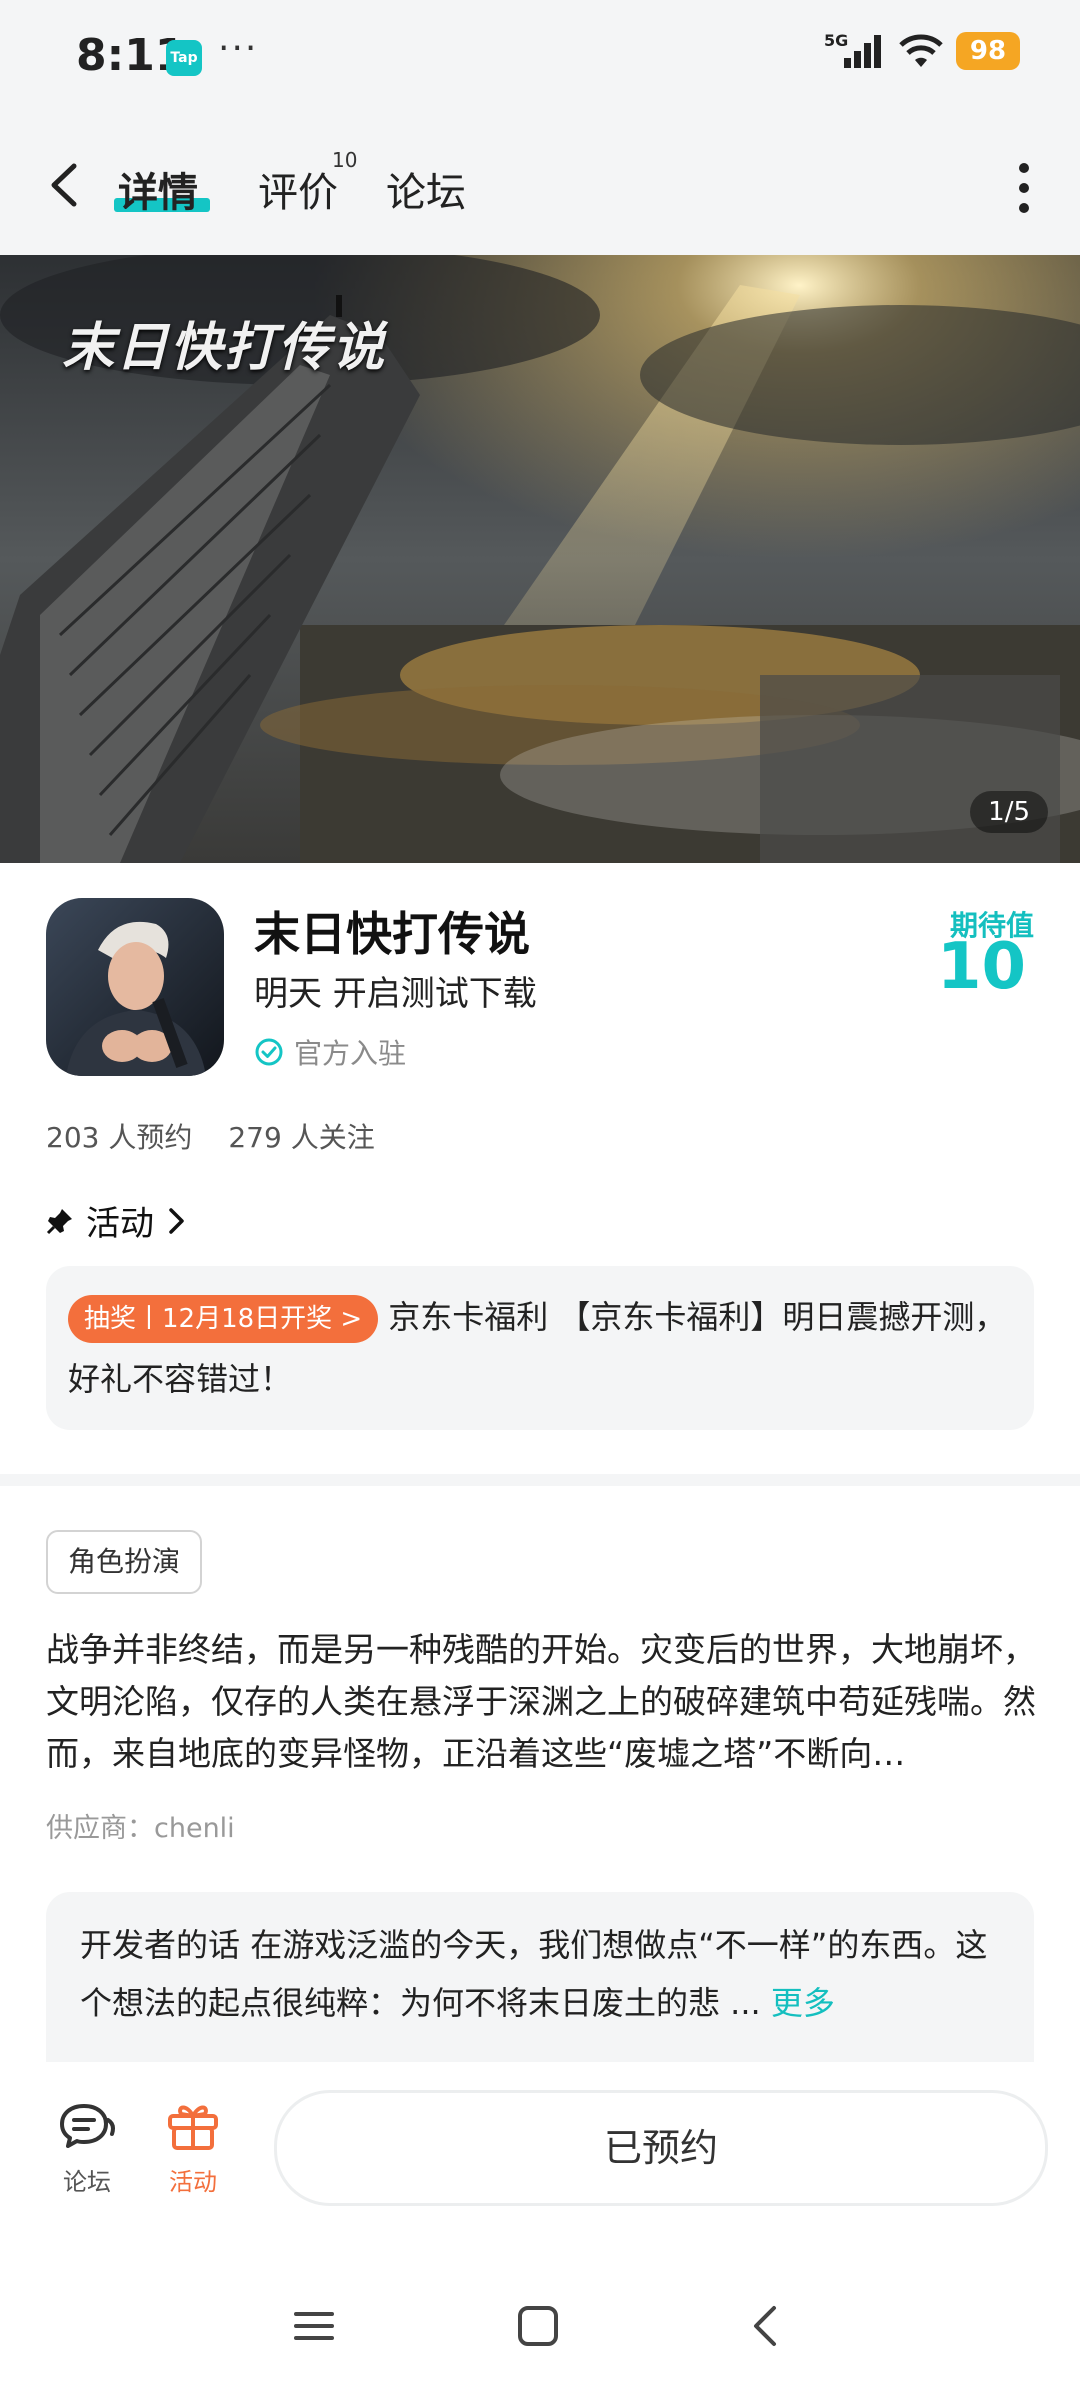 The image size is (1080, 2400). Describe the element at coordinates (314, 2326) in the screenshot. I see `recent-apps-icon` at that location.